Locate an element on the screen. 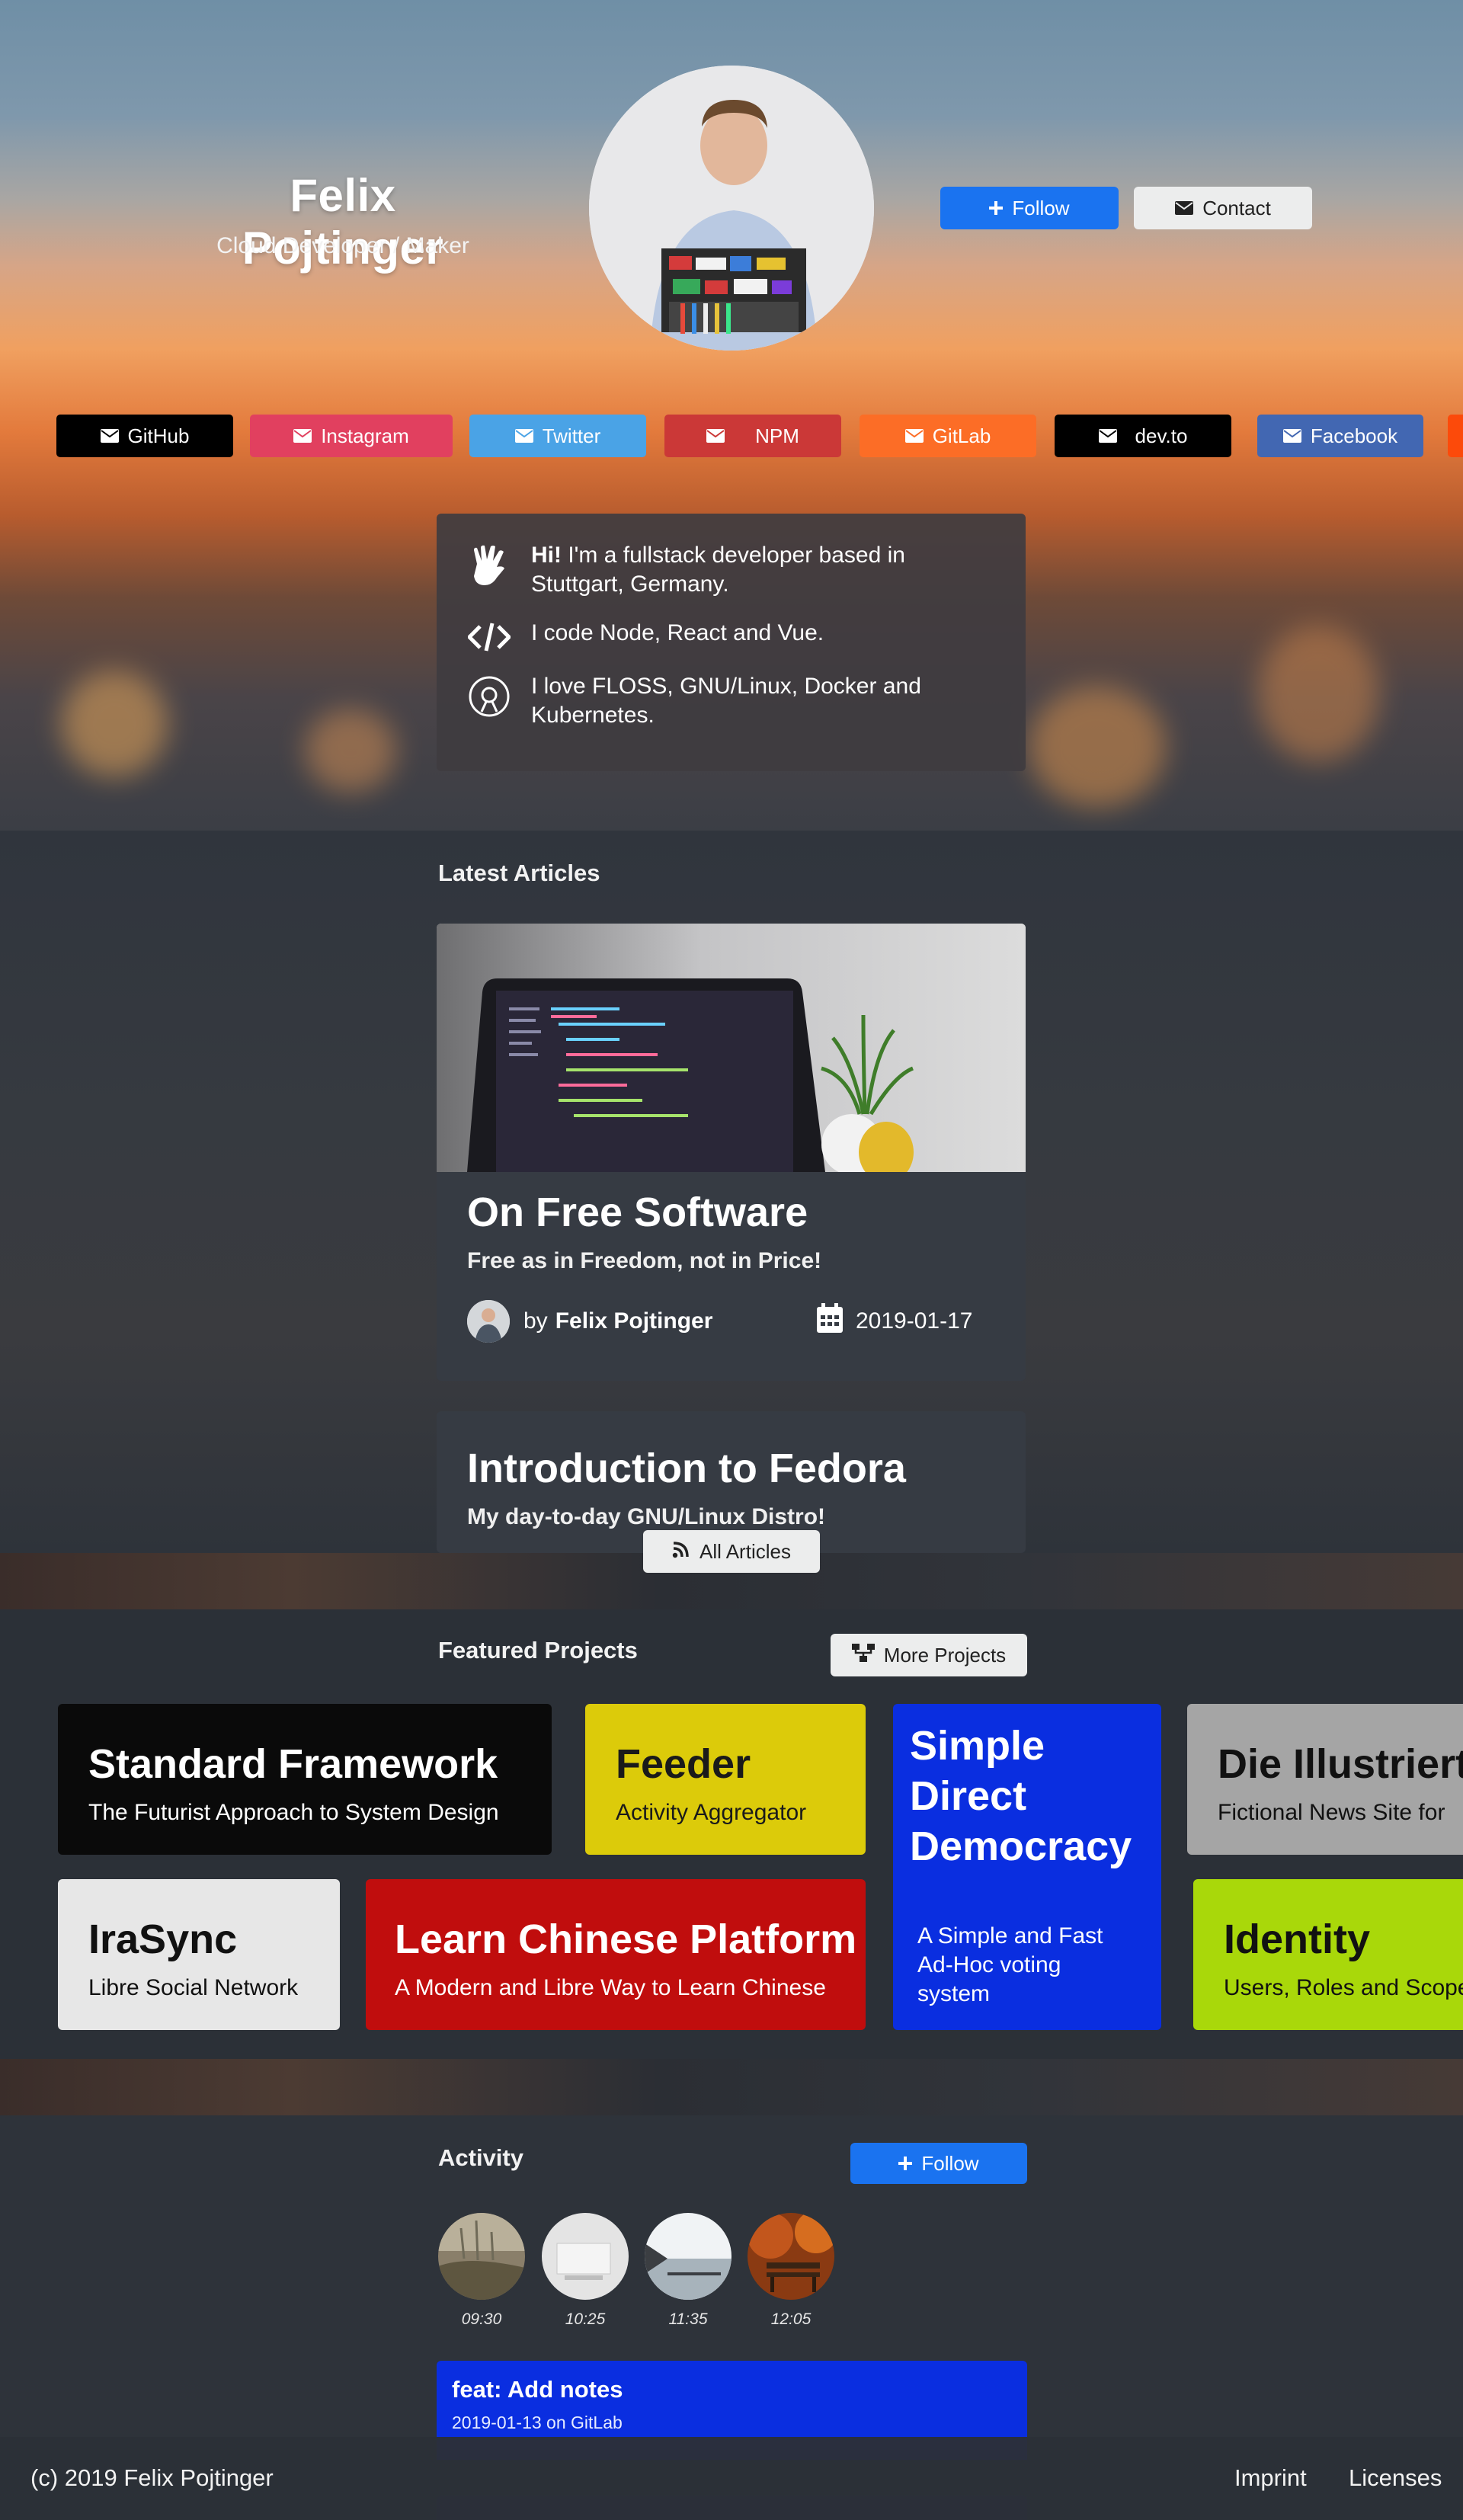  project-card-identity: Identity Users, Roles and Scope is located at coordinates (1328, 1954).